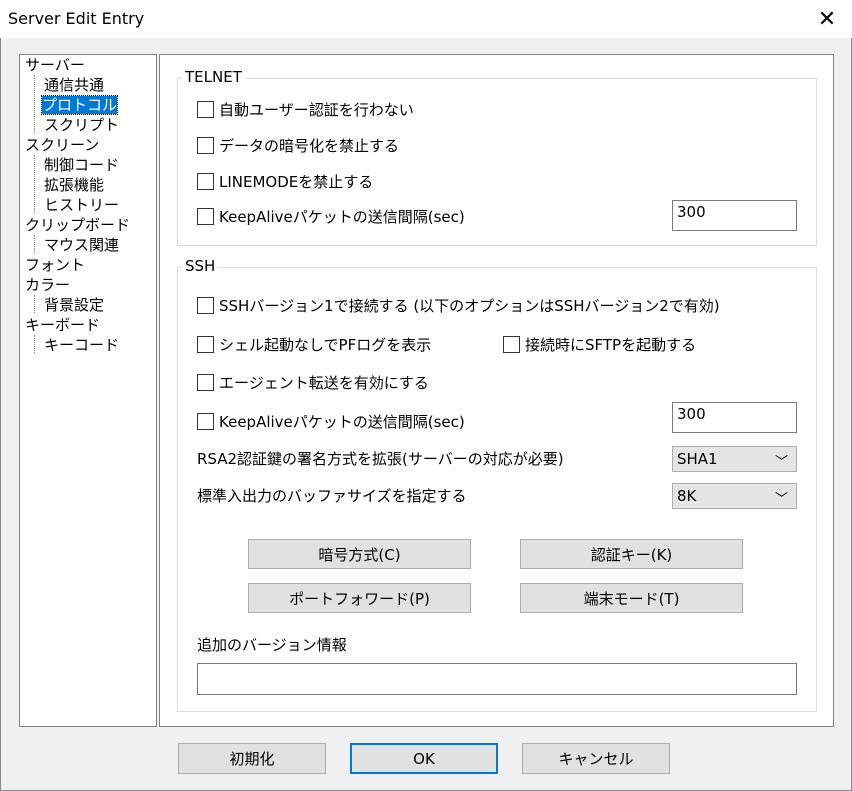 Image resolution: width=852 pixels, height=791 pixels. What do you see at coordinates (314, 344) in the screenshot?
I see `pf-log-checkbox: シェル起動なしでPFログを表示` at bounding box center [314, 344].